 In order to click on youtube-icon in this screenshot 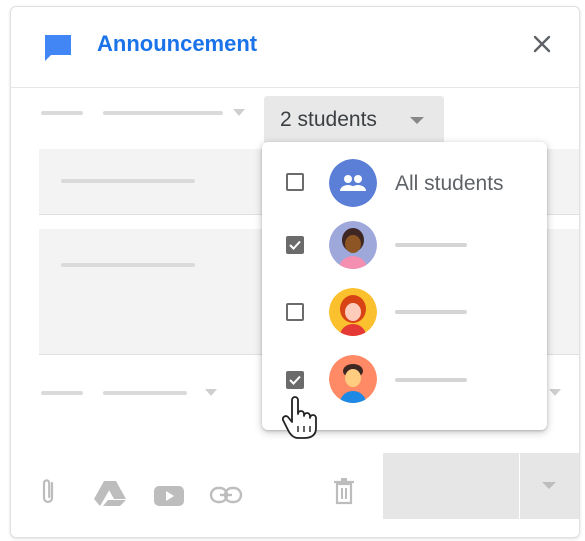, I will do `click(169, 496)`.